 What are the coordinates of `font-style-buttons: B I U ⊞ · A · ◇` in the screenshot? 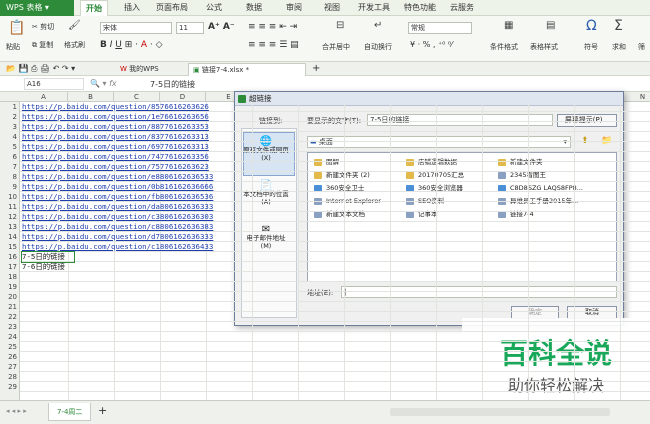 It's located at (131, 45).